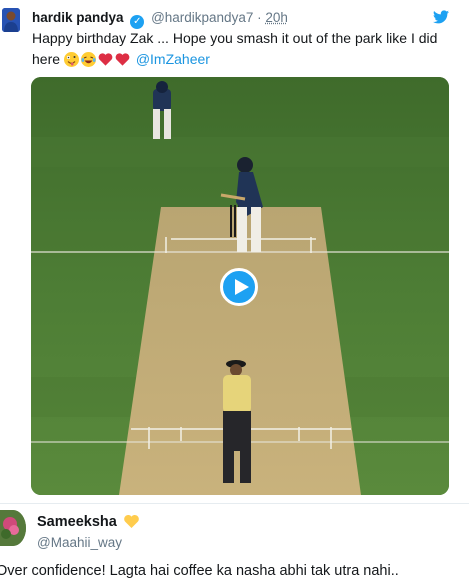 Image resolution: width=469 pixels, height=579 pixels. I want to click on tweet-timestamp: 20h, so click(276, 17).